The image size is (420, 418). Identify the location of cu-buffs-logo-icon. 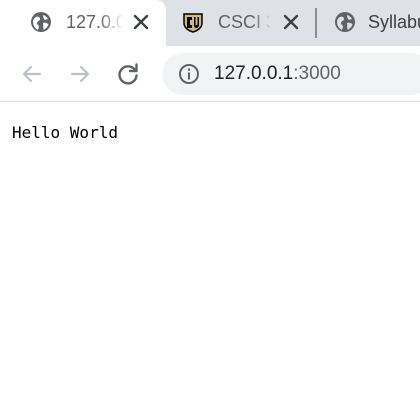
(193, 22).